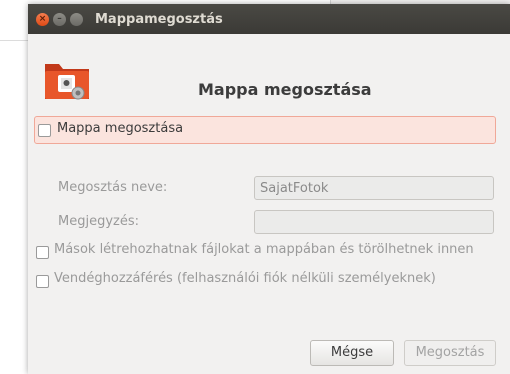  What do you see at coordinates (42, 19) in the screenshot?
I see `close-window-button: ×` at bounding box center [42, 19].